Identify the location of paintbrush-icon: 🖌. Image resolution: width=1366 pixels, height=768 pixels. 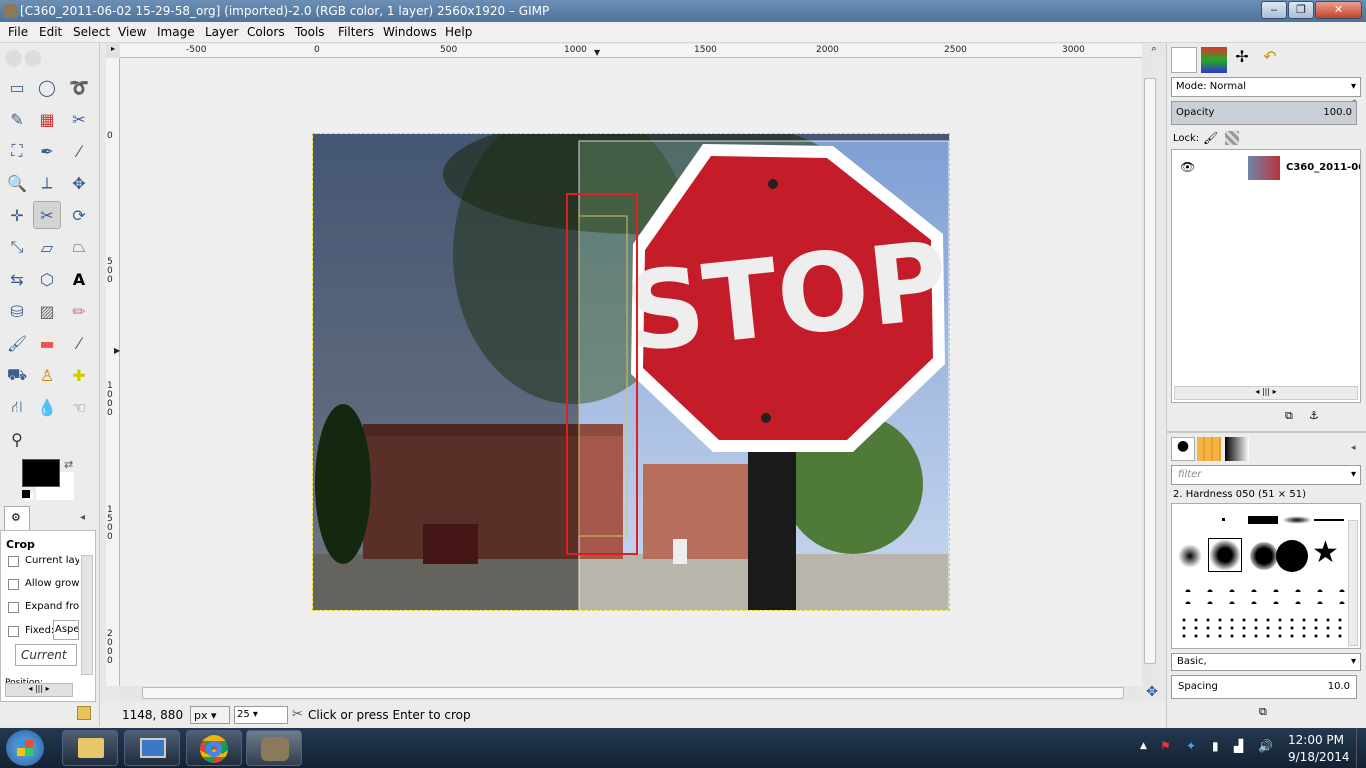
(17, 343).